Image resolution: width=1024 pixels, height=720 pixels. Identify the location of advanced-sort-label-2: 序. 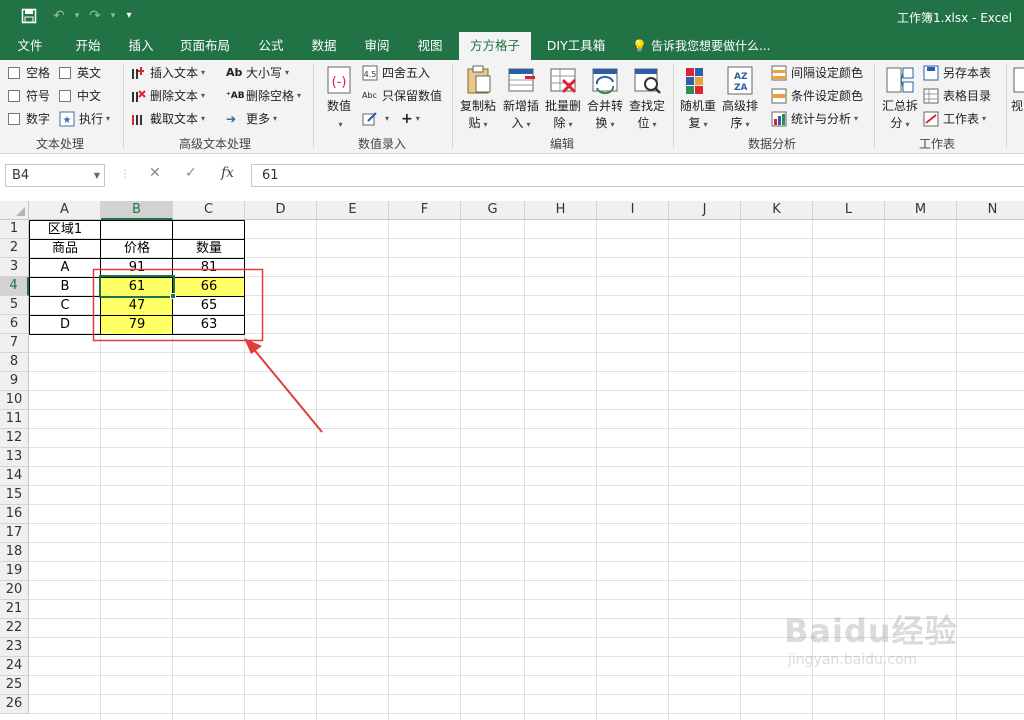
(736, 123).